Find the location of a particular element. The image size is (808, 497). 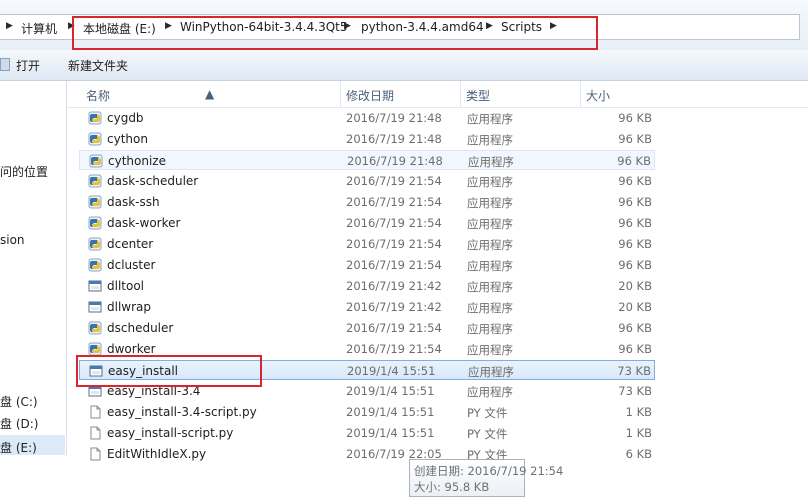

file-row: cygdb 2016/7/19 21:48 应用程序 96 KB is located at coordinates (367, 118).